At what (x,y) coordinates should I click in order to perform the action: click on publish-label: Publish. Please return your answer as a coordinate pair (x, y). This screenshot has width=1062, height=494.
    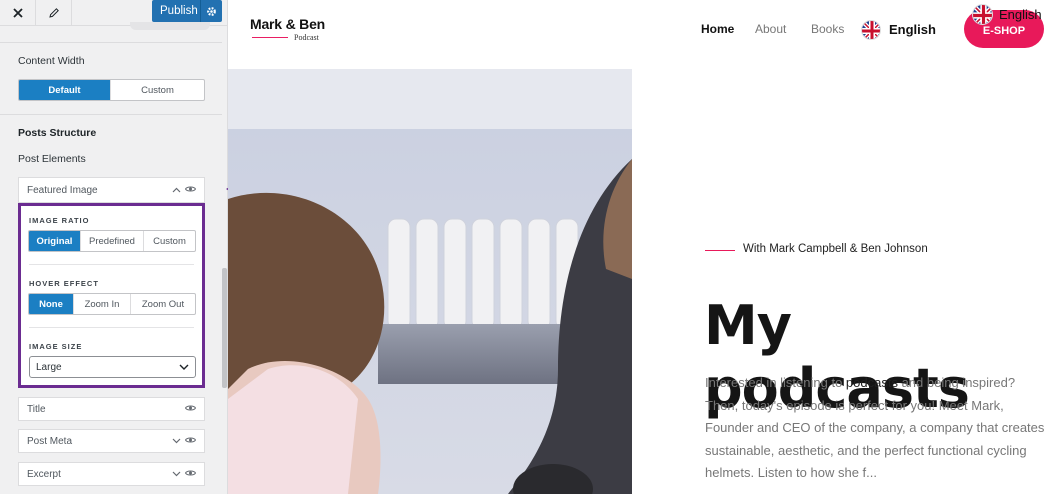
    Looking at the image, I should click on (179, 11).